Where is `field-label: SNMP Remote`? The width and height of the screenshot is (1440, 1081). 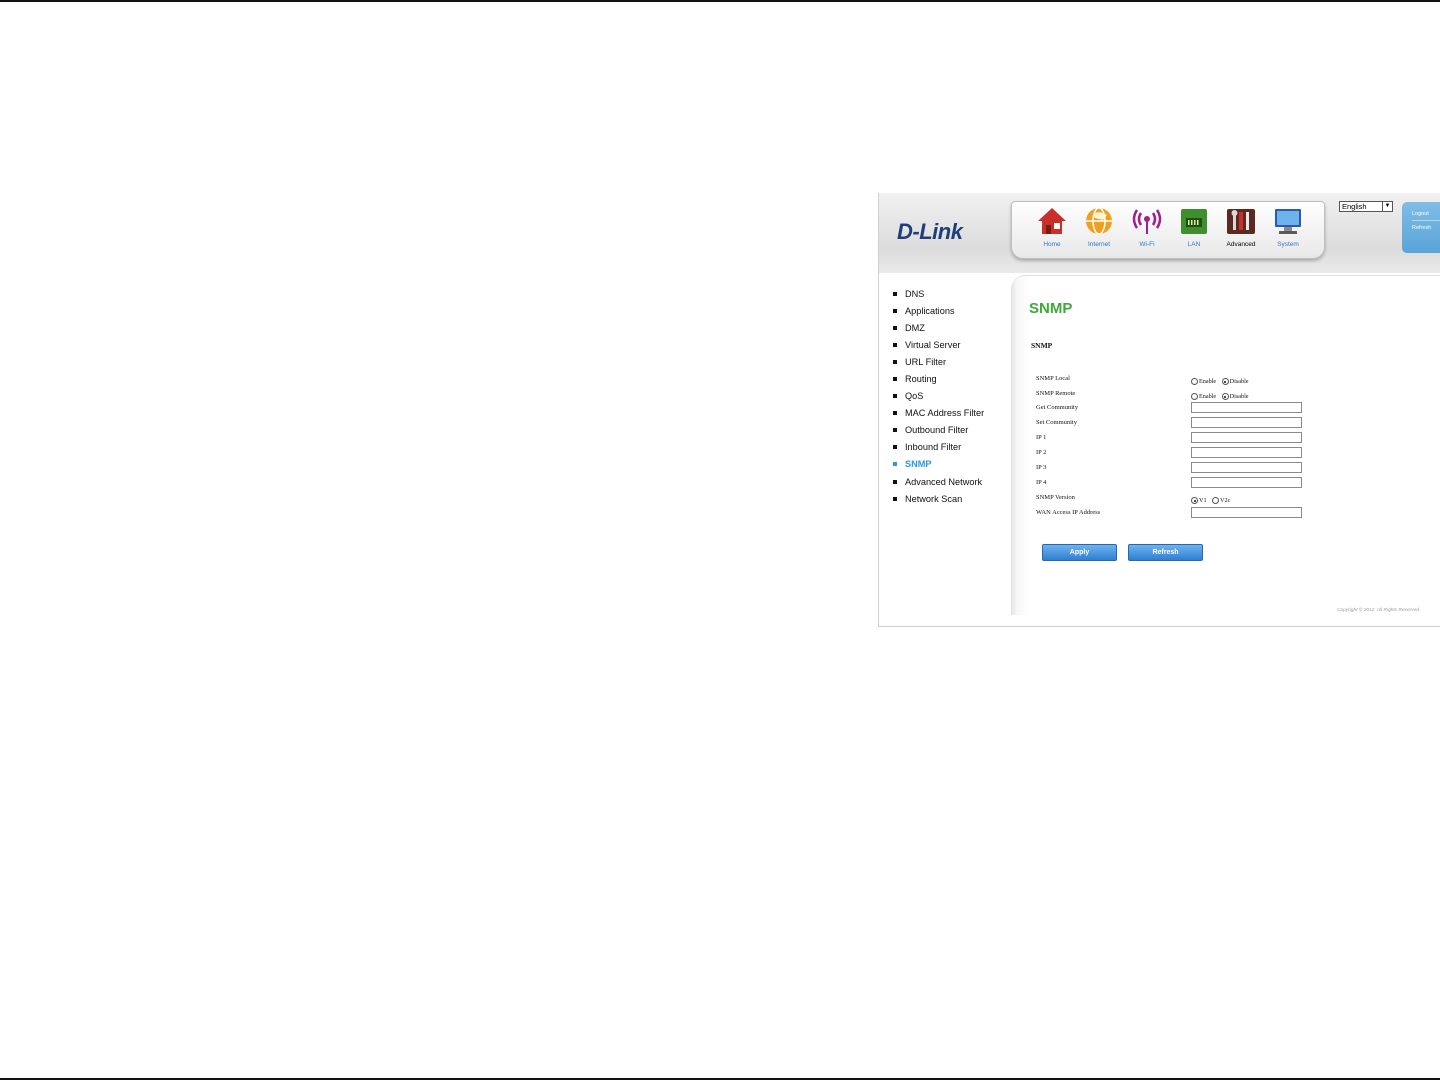
field-label: SNMP Remote is located at coordinates (1056, 393).